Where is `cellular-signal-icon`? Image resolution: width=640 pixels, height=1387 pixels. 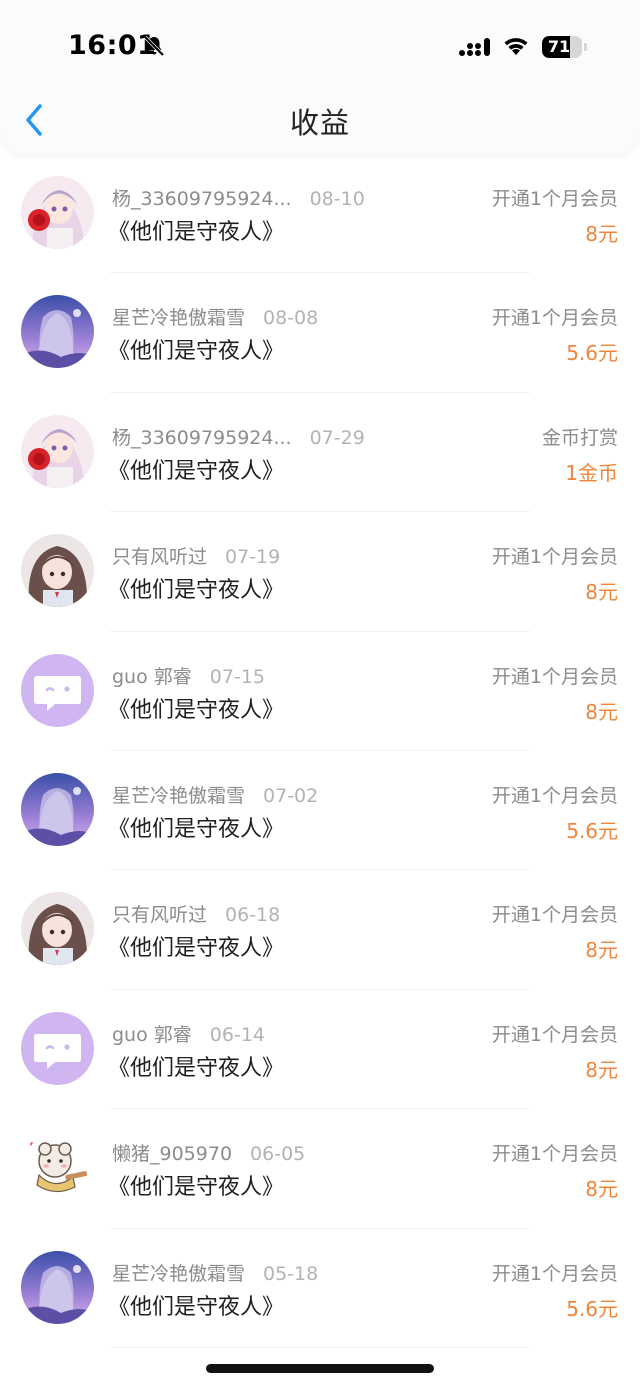 cellular-signal-icon is located at coordinates (474, 47).